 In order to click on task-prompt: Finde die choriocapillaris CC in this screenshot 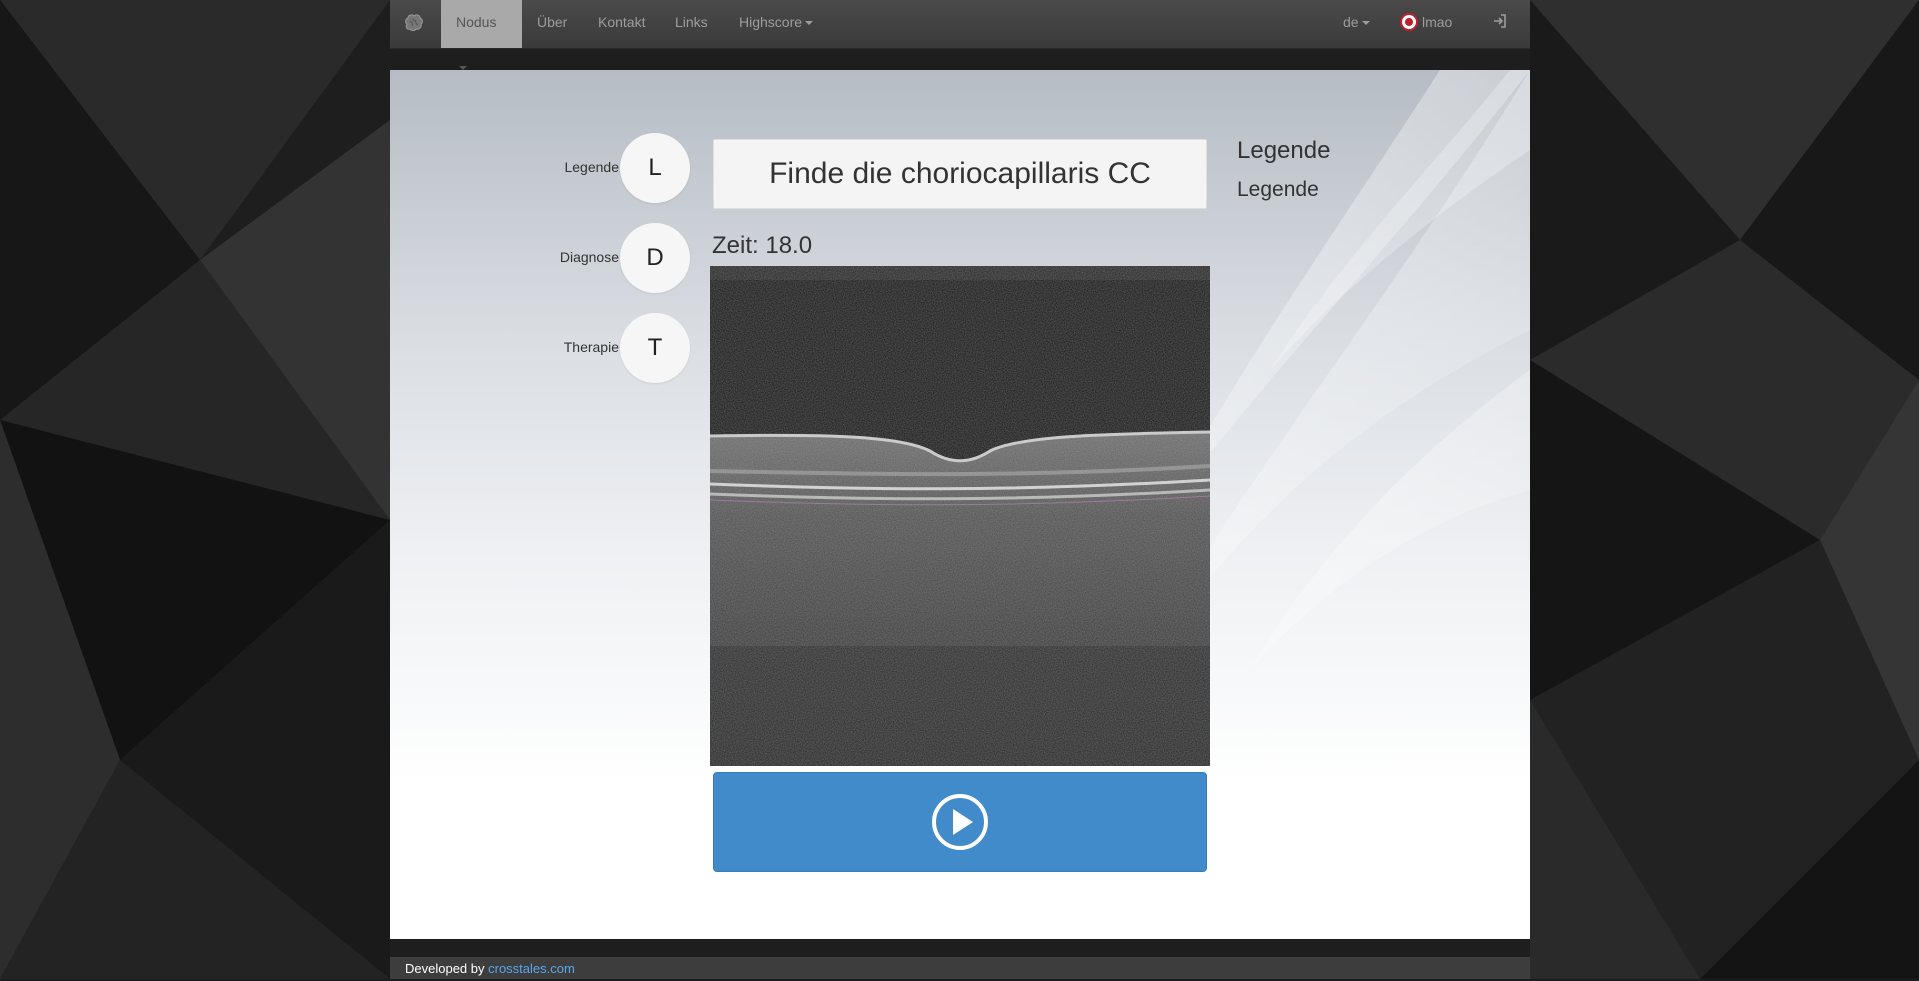, I will do `click(960, 174)`.